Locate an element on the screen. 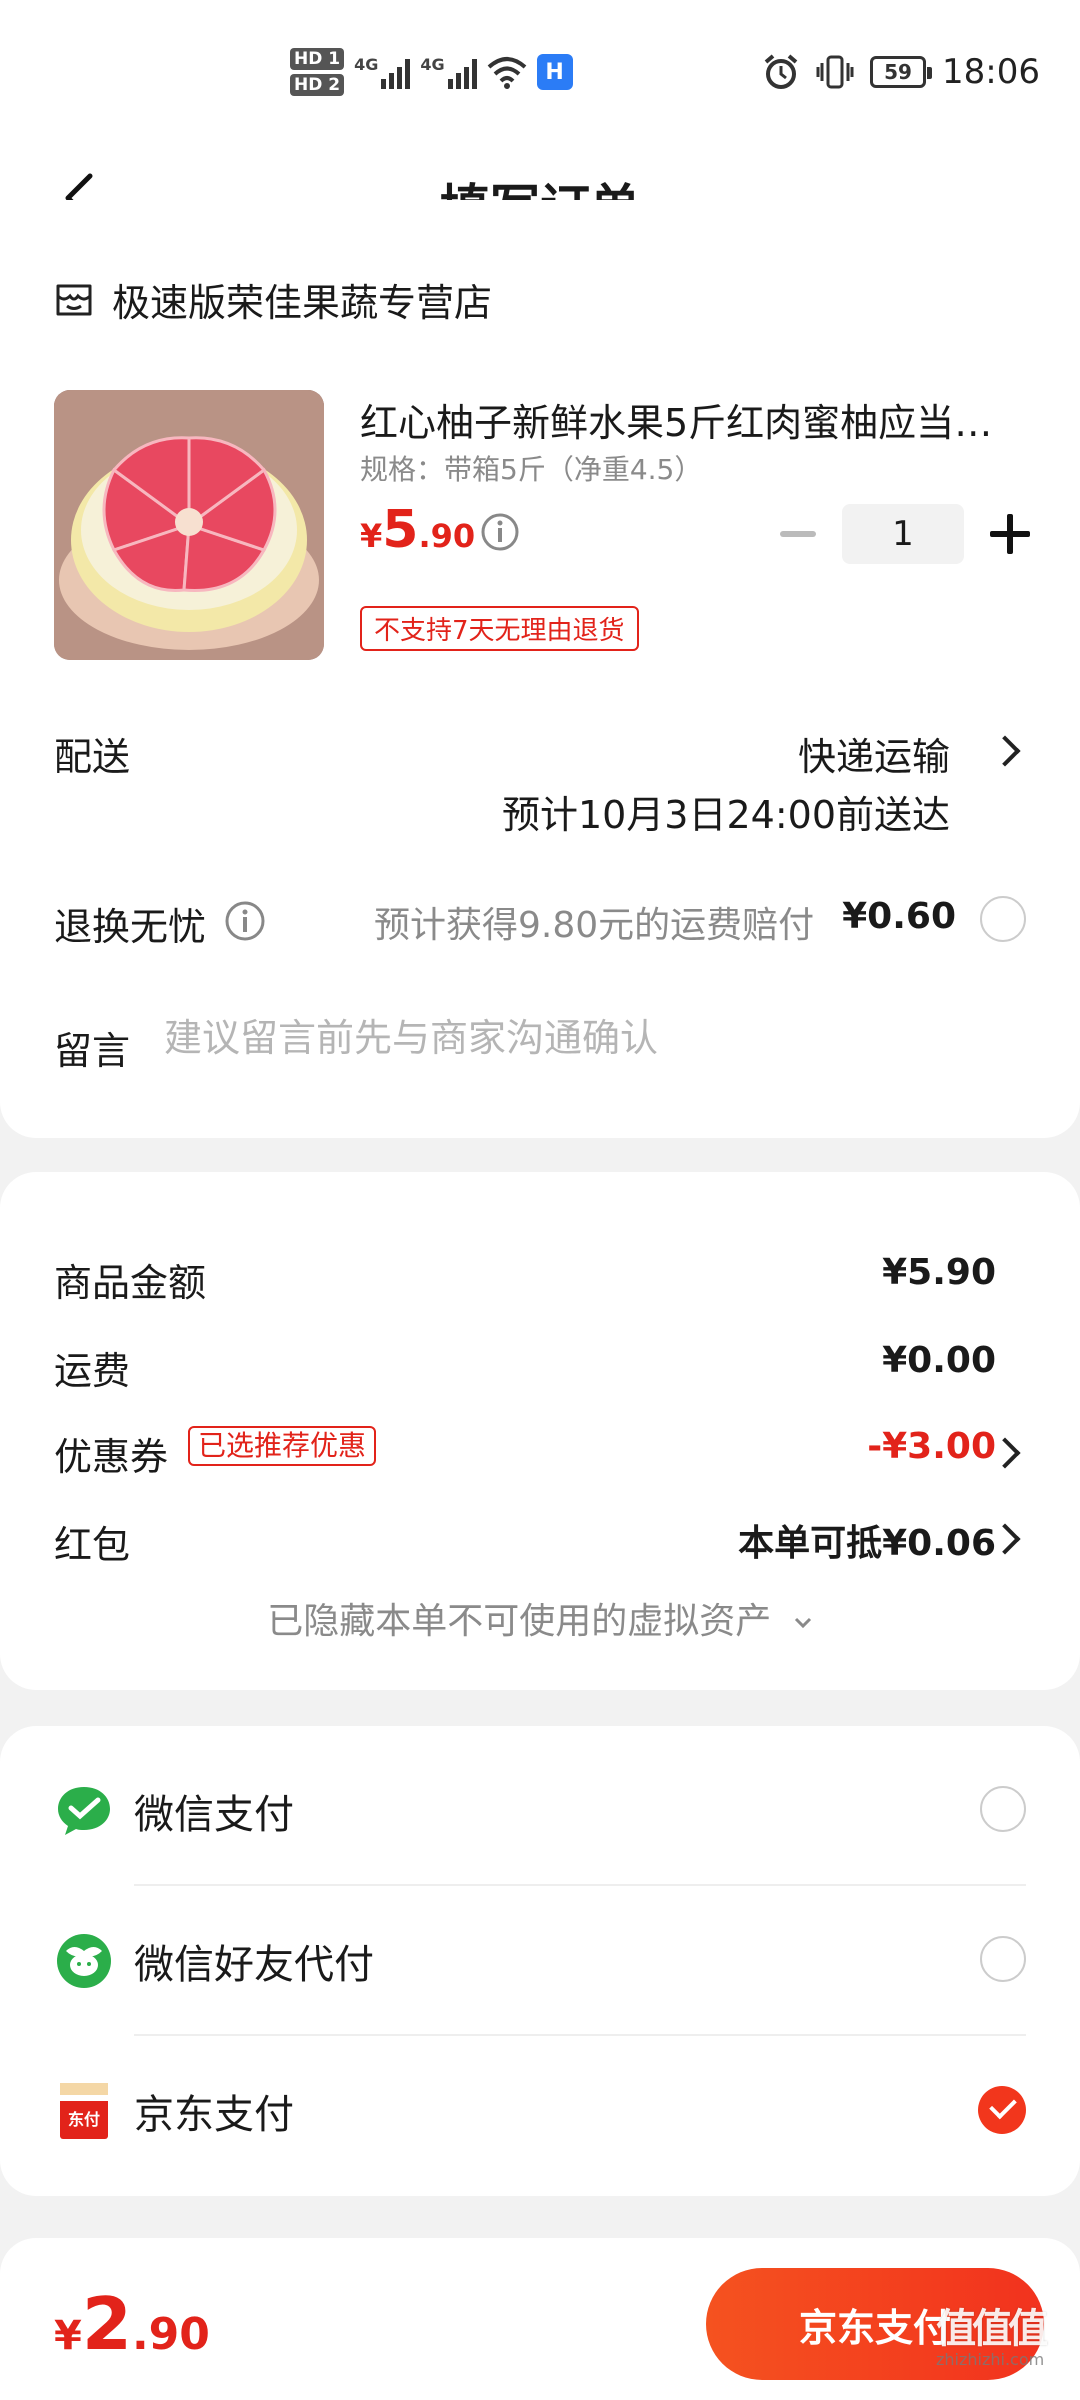 This screenshot has height=2400, width=1080. payment-label: 微信好友代付 is located at coordinates (254, 1965).